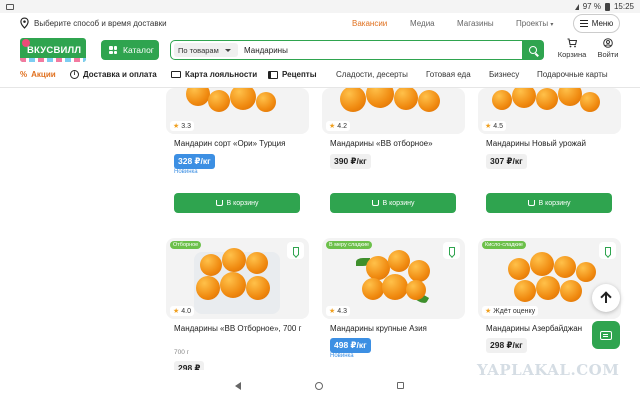 The height and width of the screenshot is (400, 640). What do you see at coordinates (607, 6) in the screenshot?
I see `battery-icon` at bounding box center [607, 6].